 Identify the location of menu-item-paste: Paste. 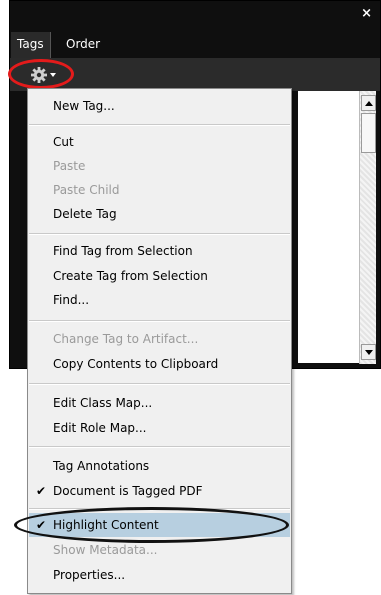
(159, 166).